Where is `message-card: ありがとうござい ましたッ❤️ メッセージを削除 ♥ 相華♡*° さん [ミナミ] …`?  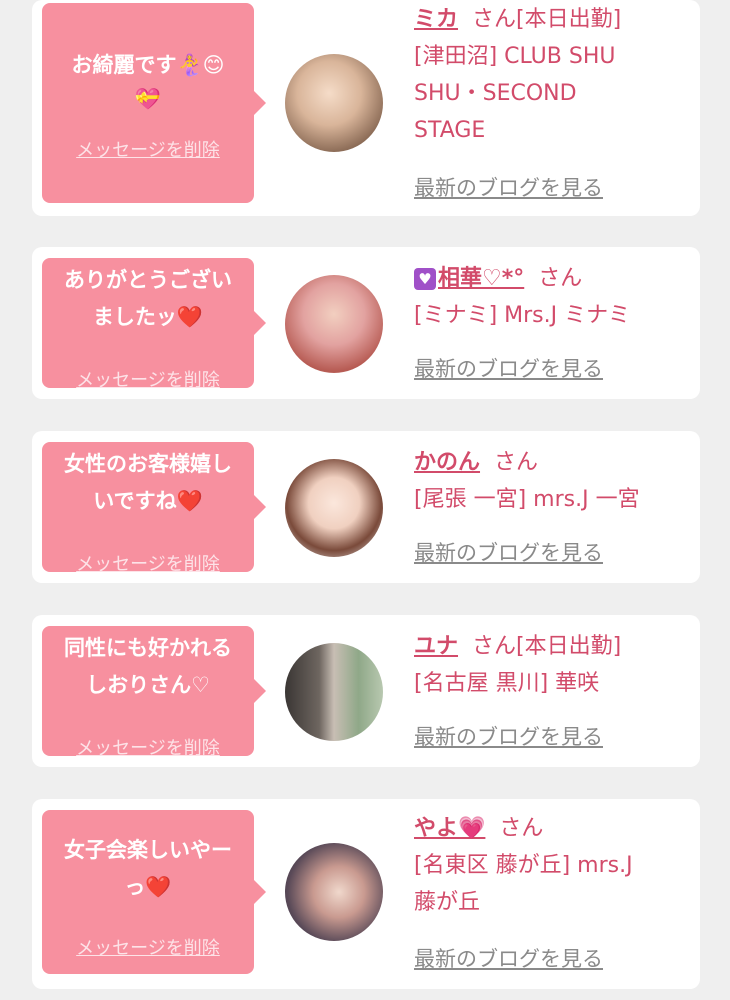 message-card: ありがとうござい ましたッ❤️ メッセージを削除 ♥ 相華♡*° さん [ミナミ] … is located at coordinates (366, 323).